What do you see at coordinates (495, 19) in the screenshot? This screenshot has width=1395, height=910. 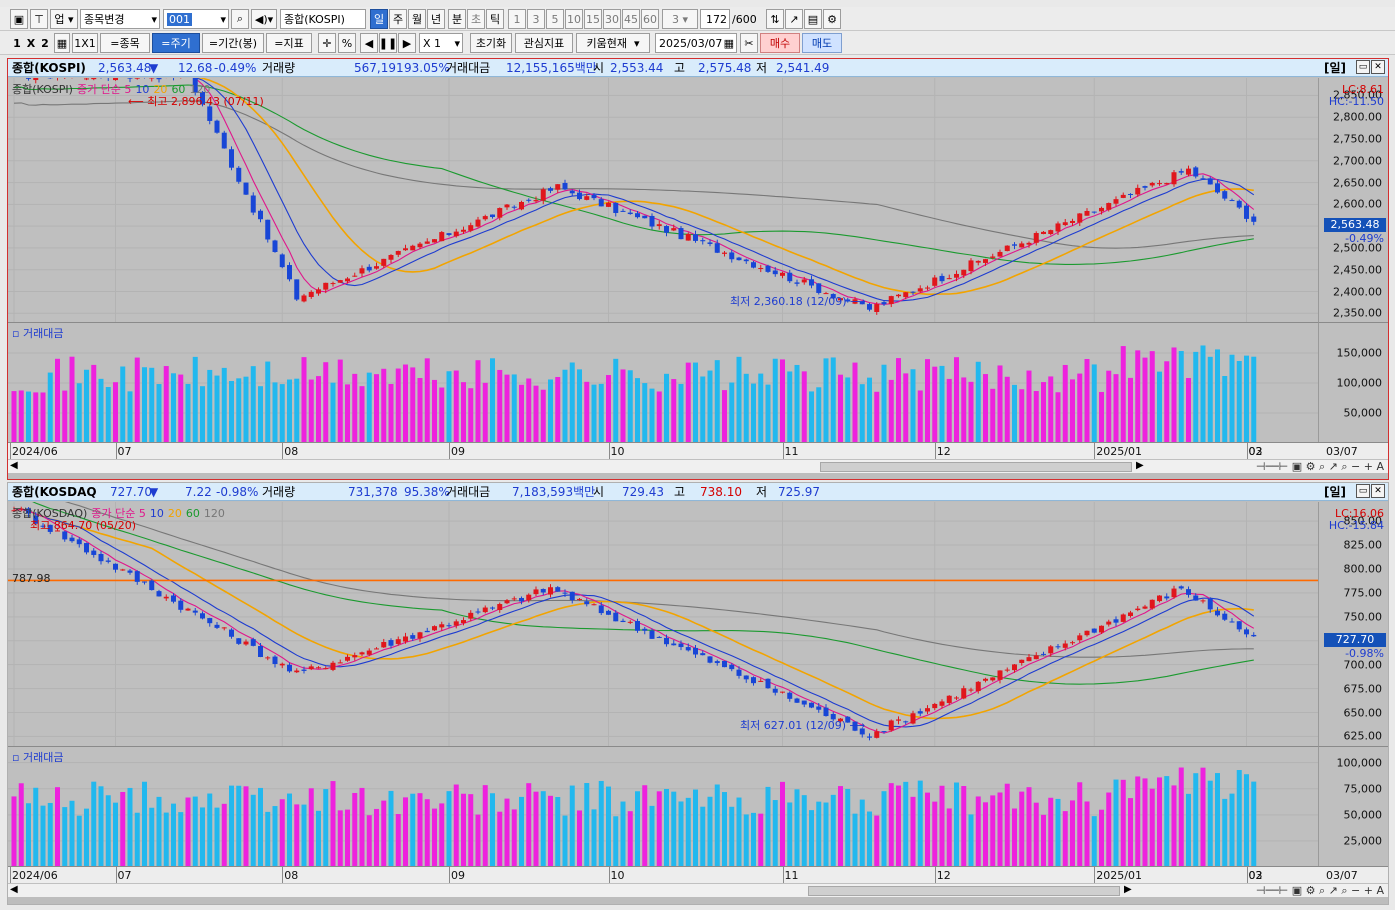 I see `period-tick: 틱` at bounding box center [495, 19].